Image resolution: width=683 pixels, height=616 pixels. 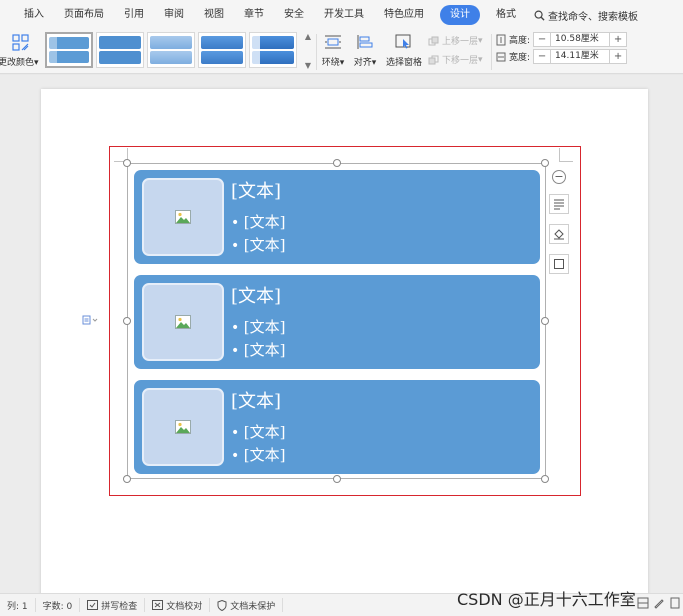 What do you see at coordinates (127, 479) in the screenshot?
I see `resize-handle-sw` at bounding box center [127, 479].